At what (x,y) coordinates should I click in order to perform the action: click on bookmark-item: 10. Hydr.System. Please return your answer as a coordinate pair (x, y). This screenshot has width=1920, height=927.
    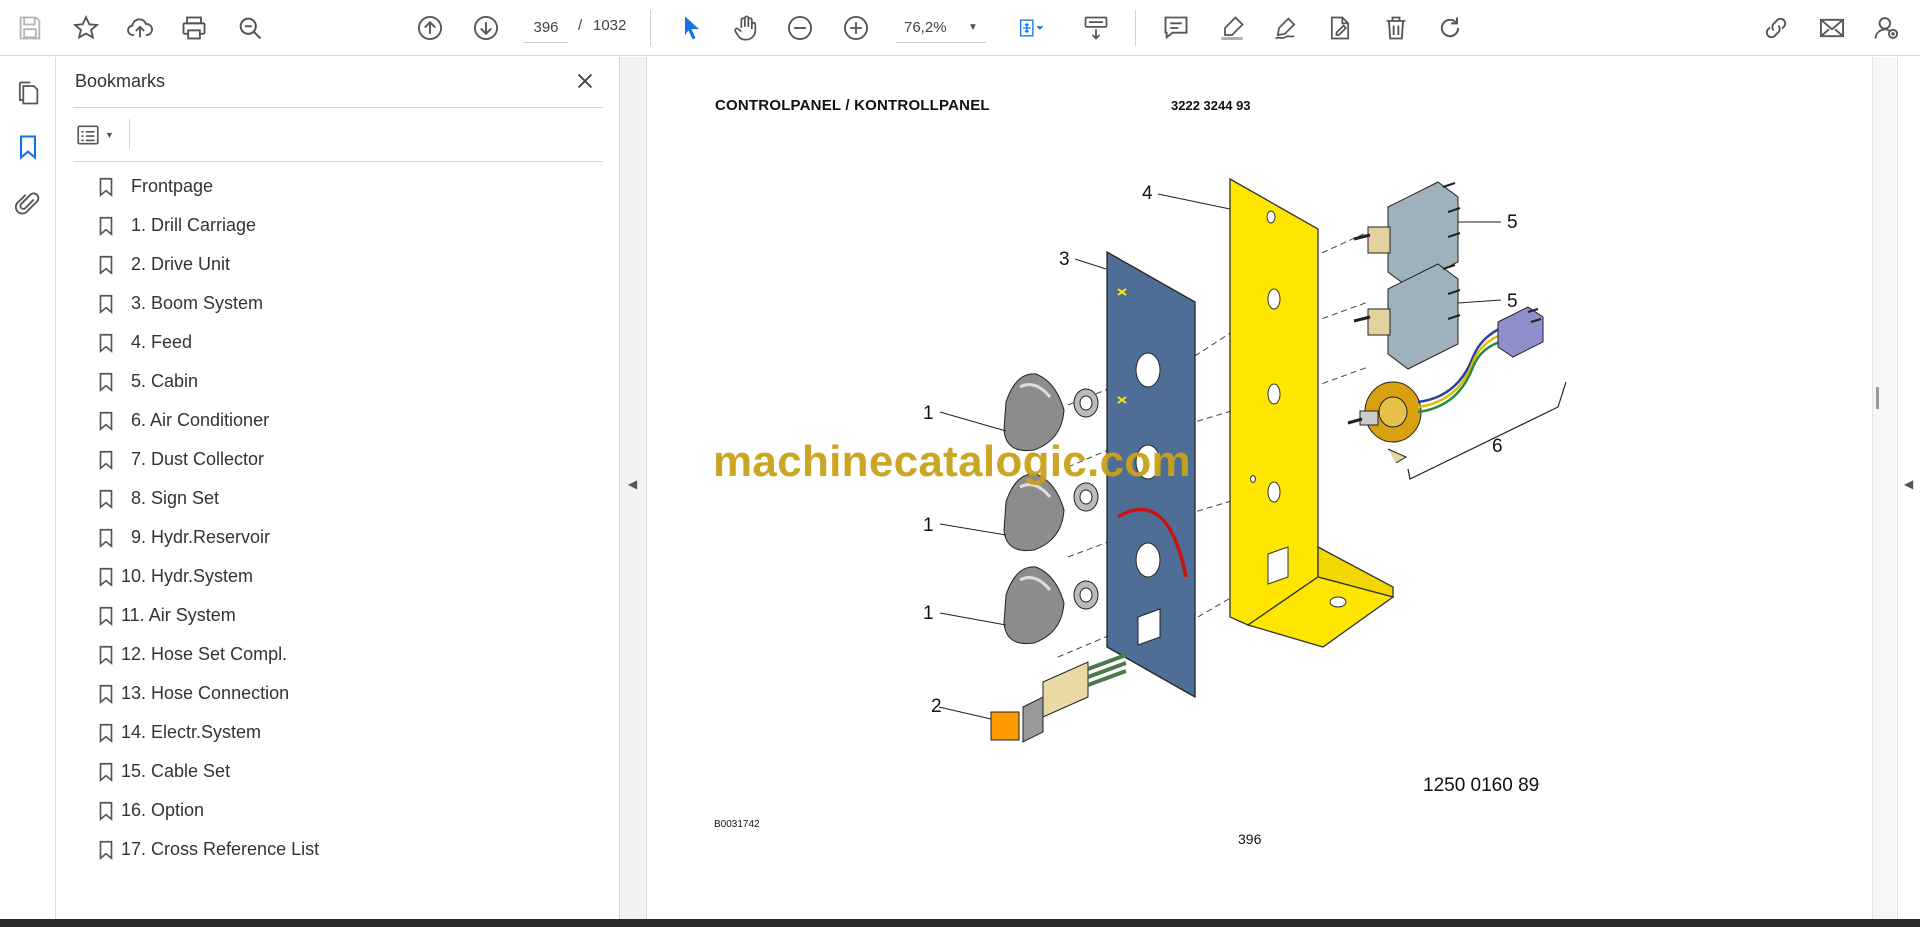
    Looking at the image, I should click on (348, 576).